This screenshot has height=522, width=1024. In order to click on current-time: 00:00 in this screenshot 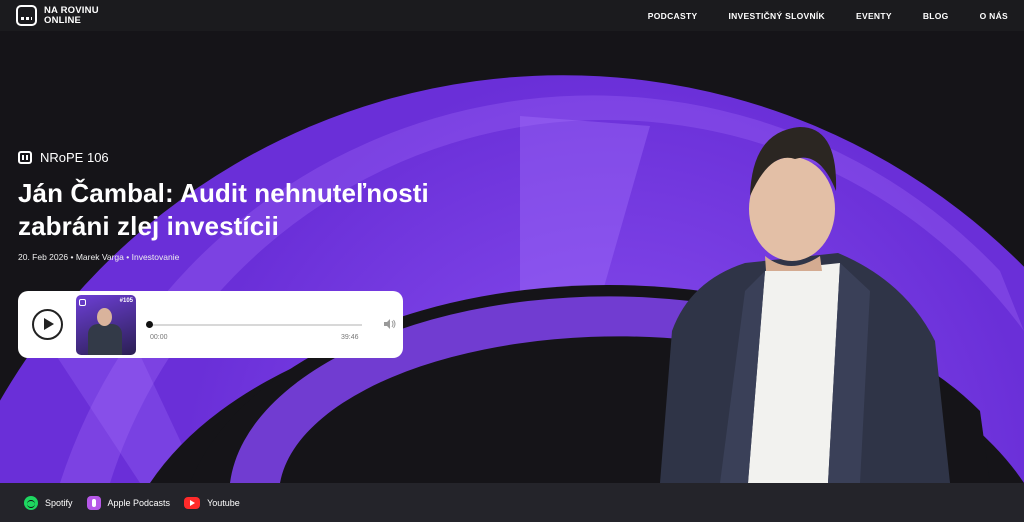, I will do `click(159, 337)`.